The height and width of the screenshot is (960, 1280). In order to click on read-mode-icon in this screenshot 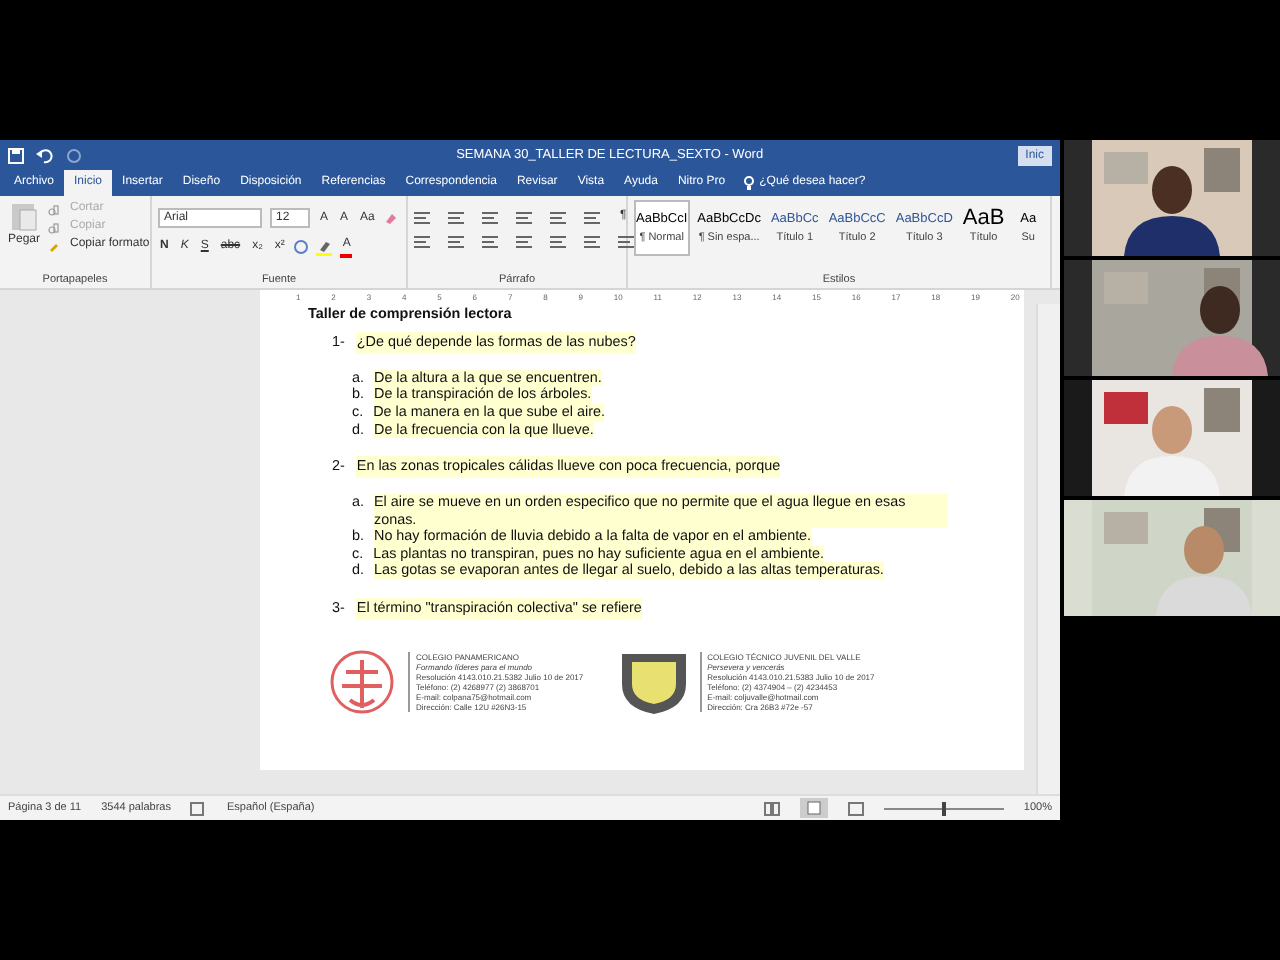, I will do `click(771, 808)`.